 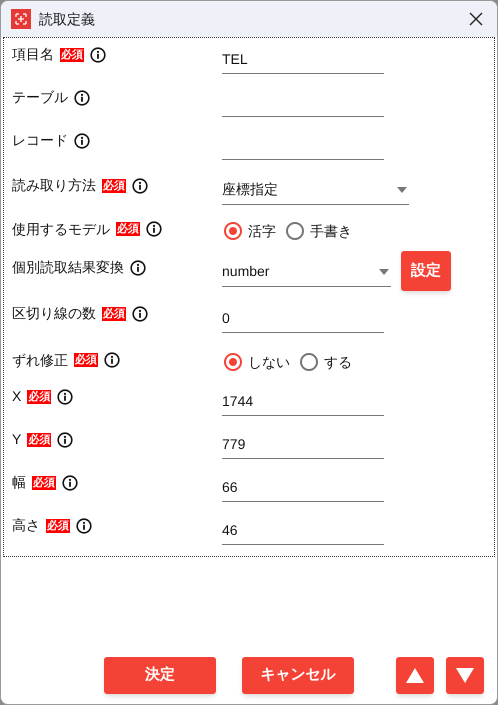 I want to click on field-label: 使用するモデル, so click(x=61, y=229).